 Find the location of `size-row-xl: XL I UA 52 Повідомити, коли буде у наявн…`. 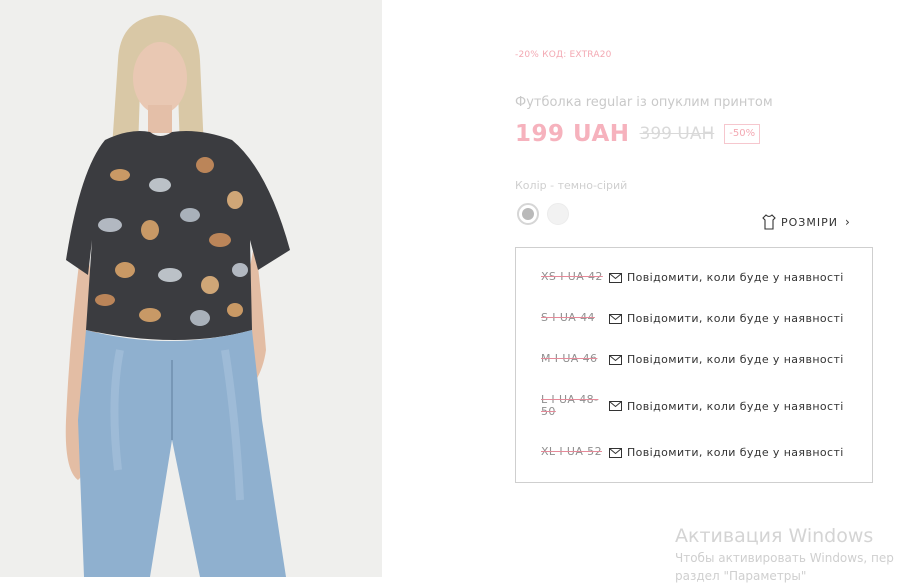

size-row-xl: XL I UA 52 Повідомити, коли буде у наявн… is located at coordinates (692, 452).